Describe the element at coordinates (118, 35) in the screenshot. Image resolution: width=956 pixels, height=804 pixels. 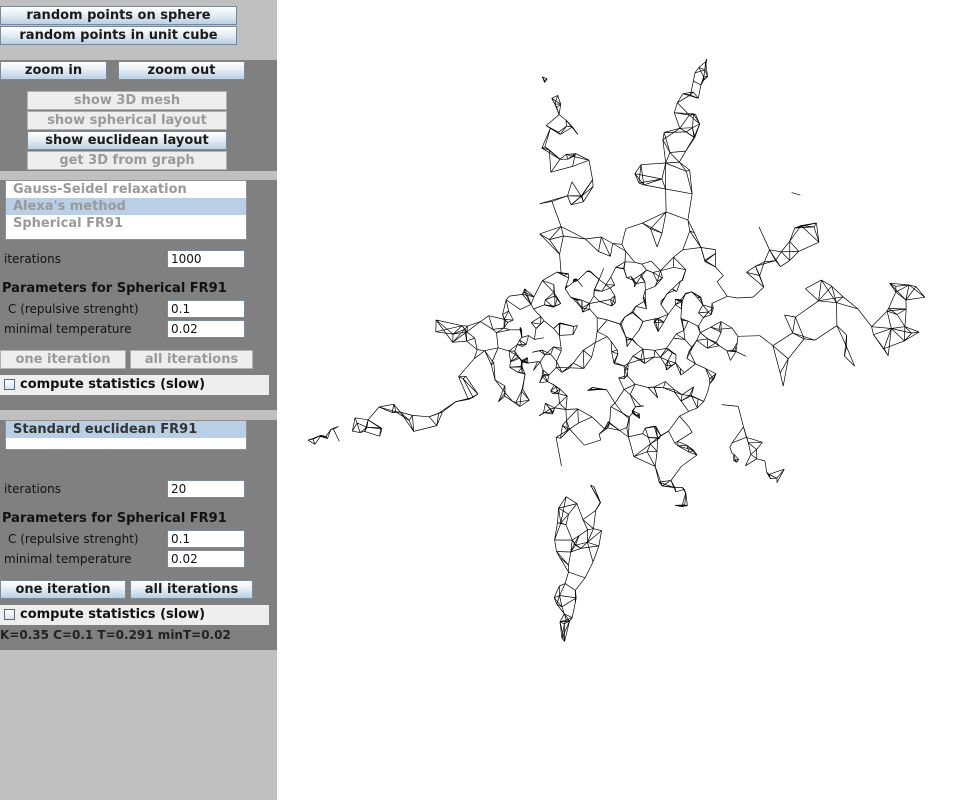
I see `random-points-cube-button: random points in unit cube` at that location.